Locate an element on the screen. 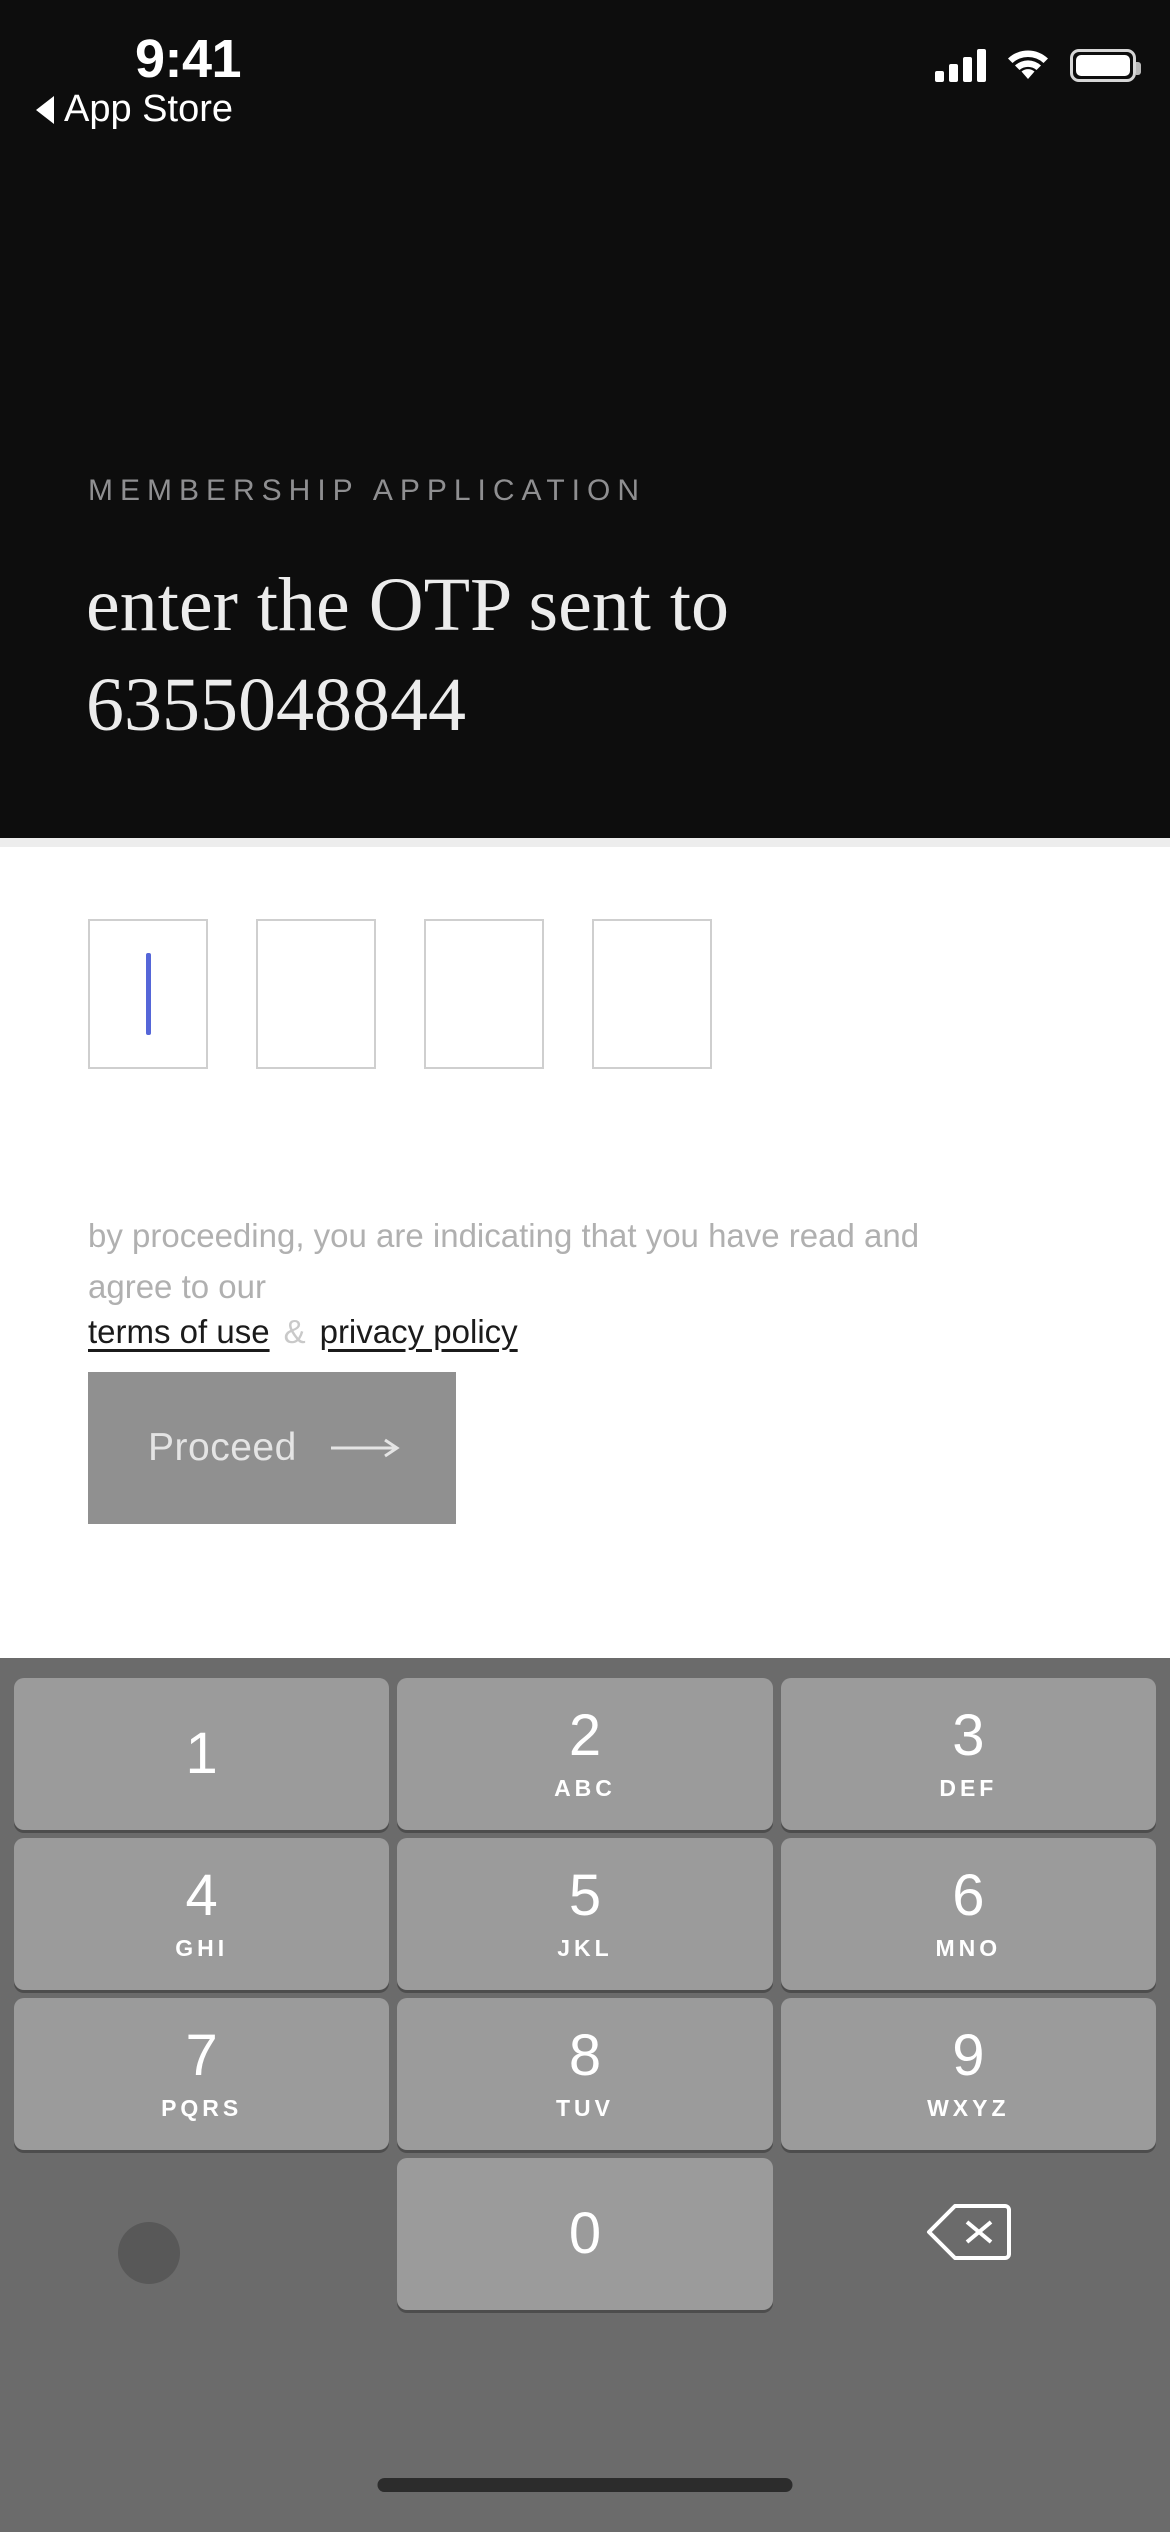 This screenshot has width=1170, height=2532. status-bar: 9:41 App Store is located at coordinates (585, 75).